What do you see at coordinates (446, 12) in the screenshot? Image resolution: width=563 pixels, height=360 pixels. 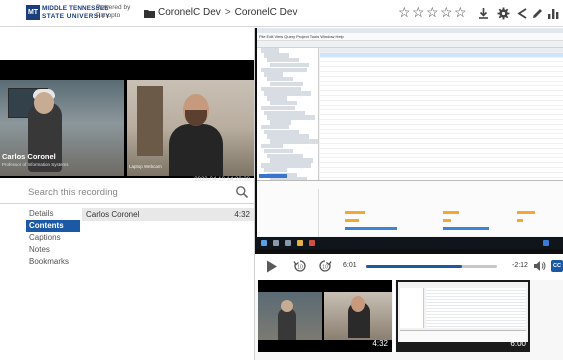 I see `rating-star-4: ☆` at bounding box center [446, 12].